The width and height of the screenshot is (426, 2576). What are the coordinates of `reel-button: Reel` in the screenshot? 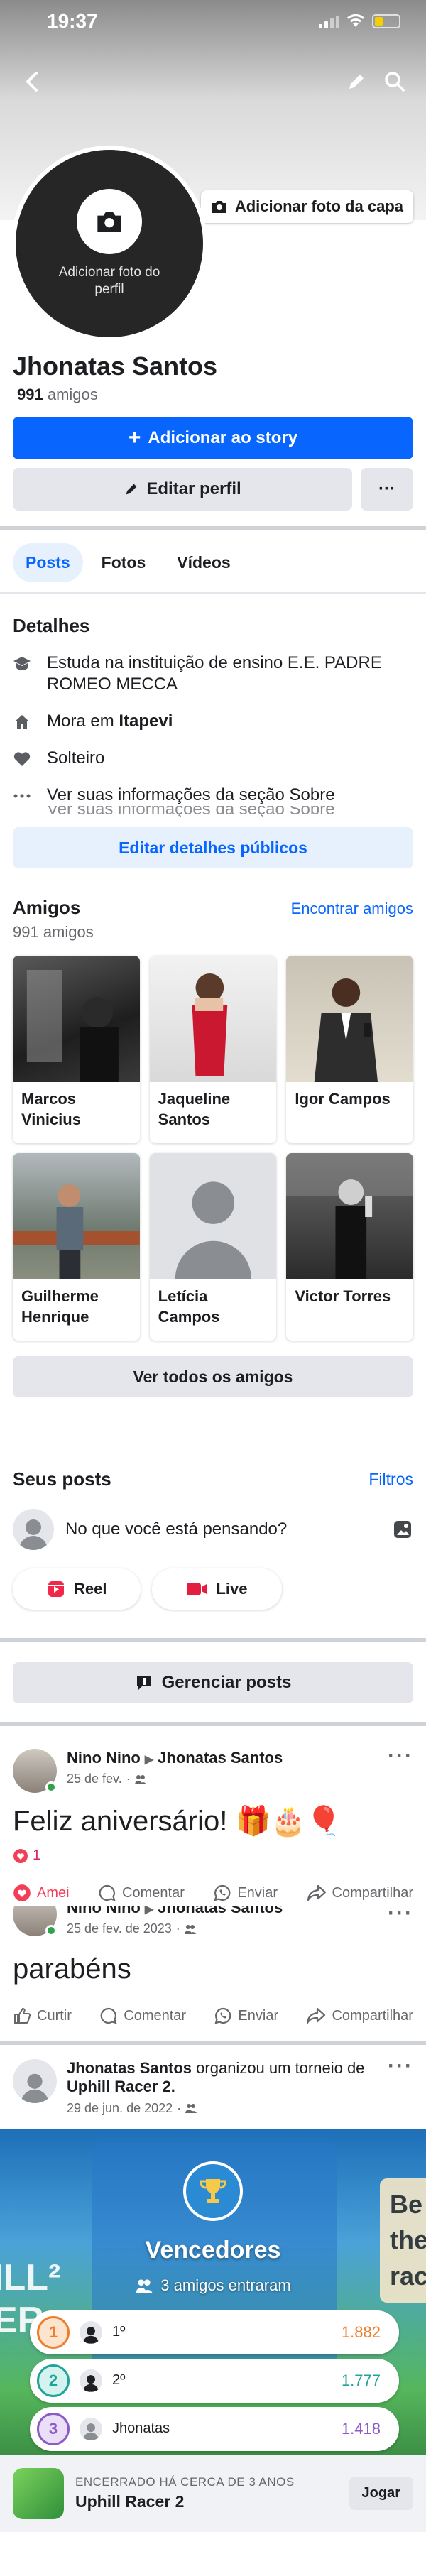 It's located at (77, 1589).